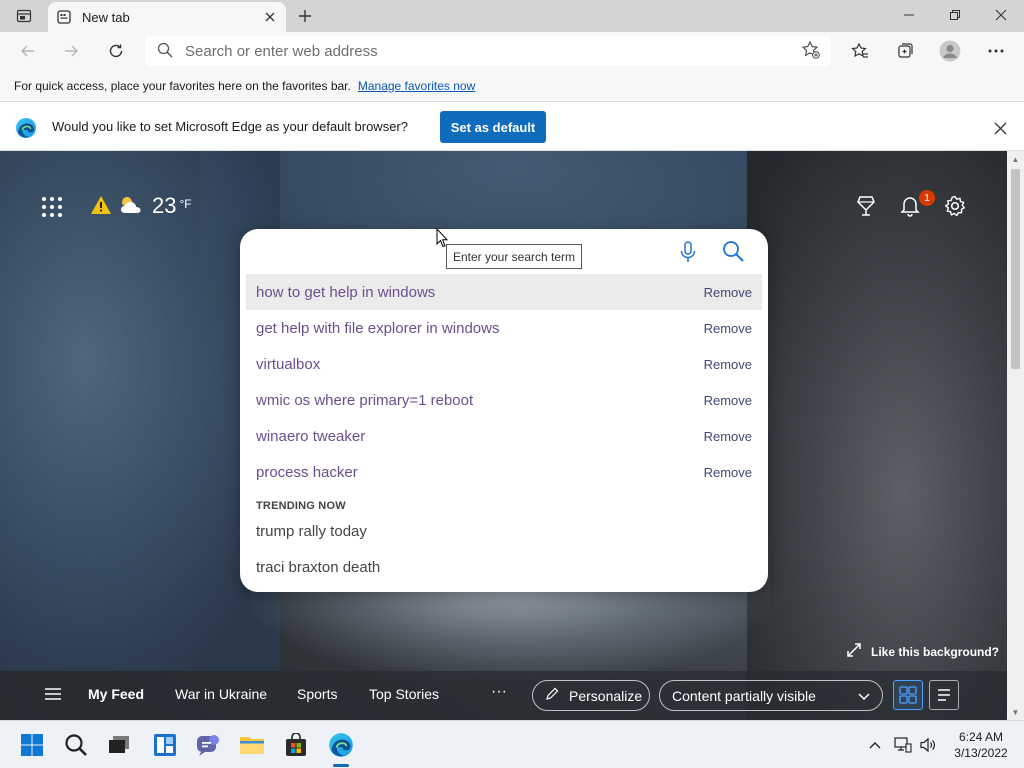 Image resolution: width=1024 pixels, height=768 pixels. I want to click on clock-date: 3/13/2022, so click(981, 753).